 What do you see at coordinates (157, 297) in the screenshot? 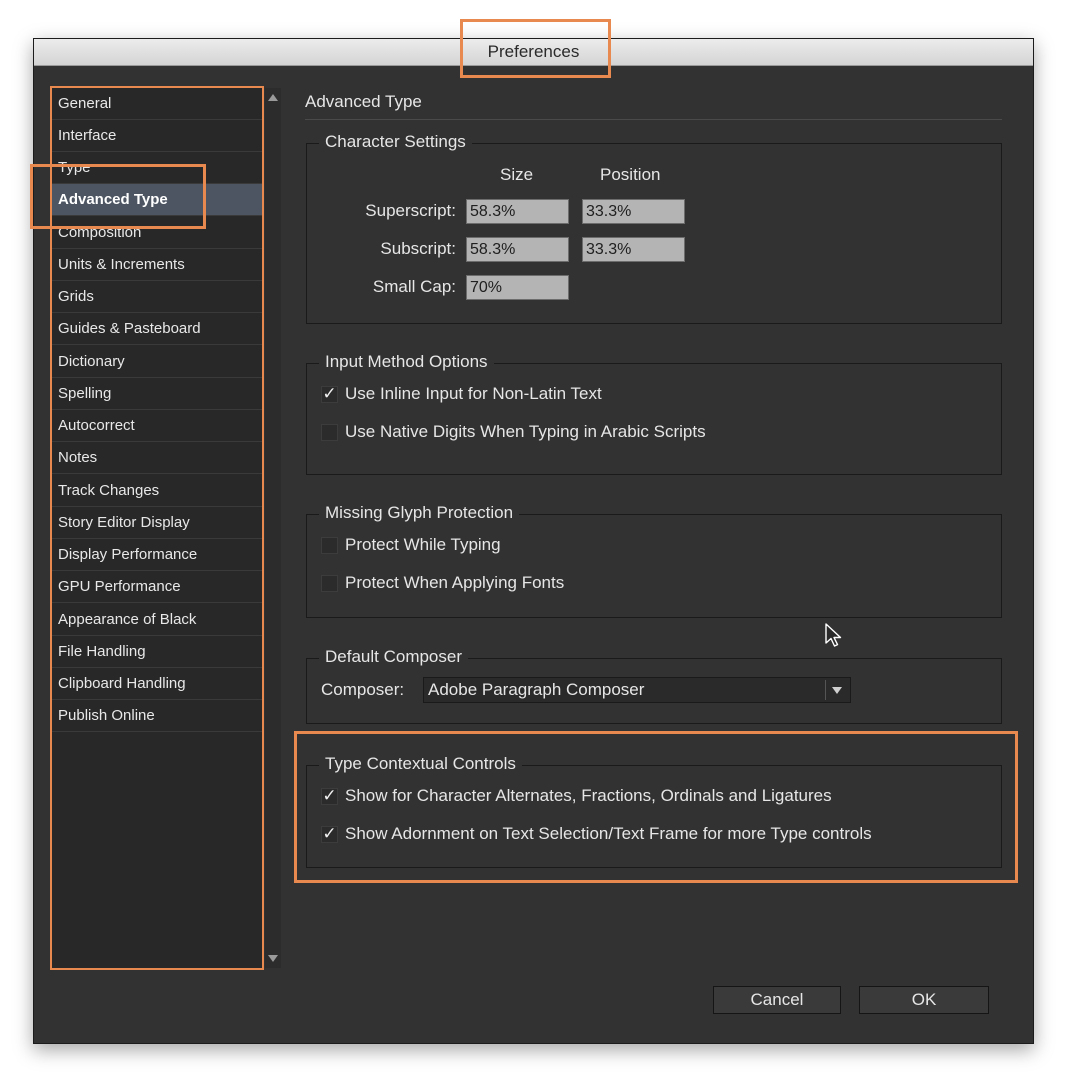
I see `sidebar-item-grids: Grids` at bounding box center [157, 297].